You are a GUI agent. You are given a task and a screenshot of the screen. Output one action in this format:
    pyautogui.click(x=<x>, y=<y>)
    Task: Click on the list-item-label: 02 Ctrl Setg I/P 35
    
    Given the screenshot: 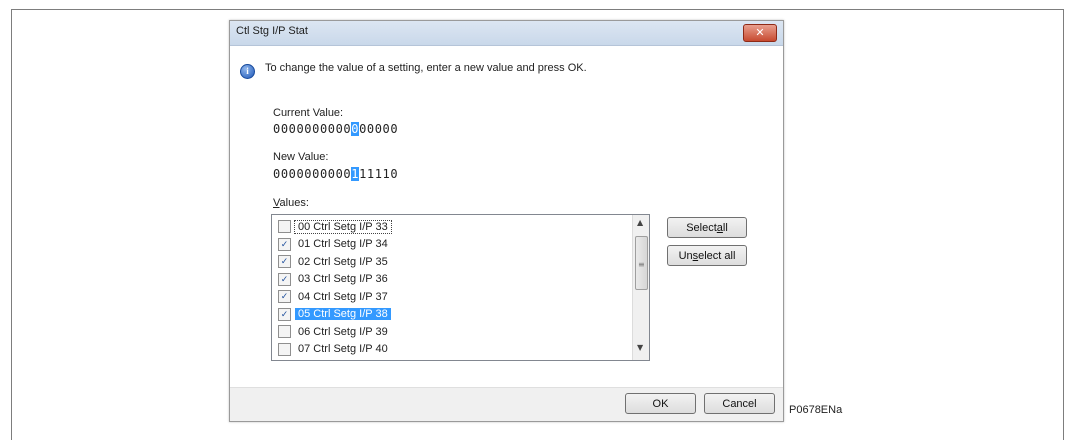 What is the action you would take?
    pyautogui.click(x=343, y=261)
    